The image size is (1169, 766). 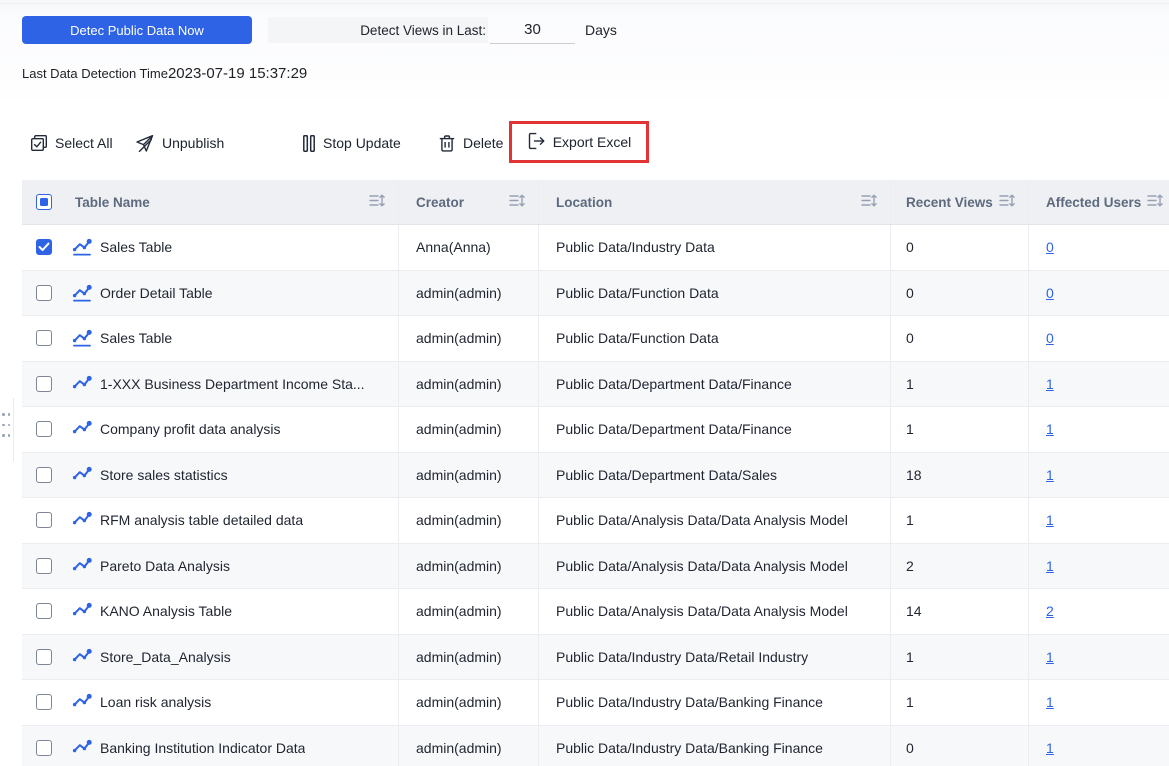 I want to click on table-name-text: KANO Analysis Table, so click(x=166, y=611).